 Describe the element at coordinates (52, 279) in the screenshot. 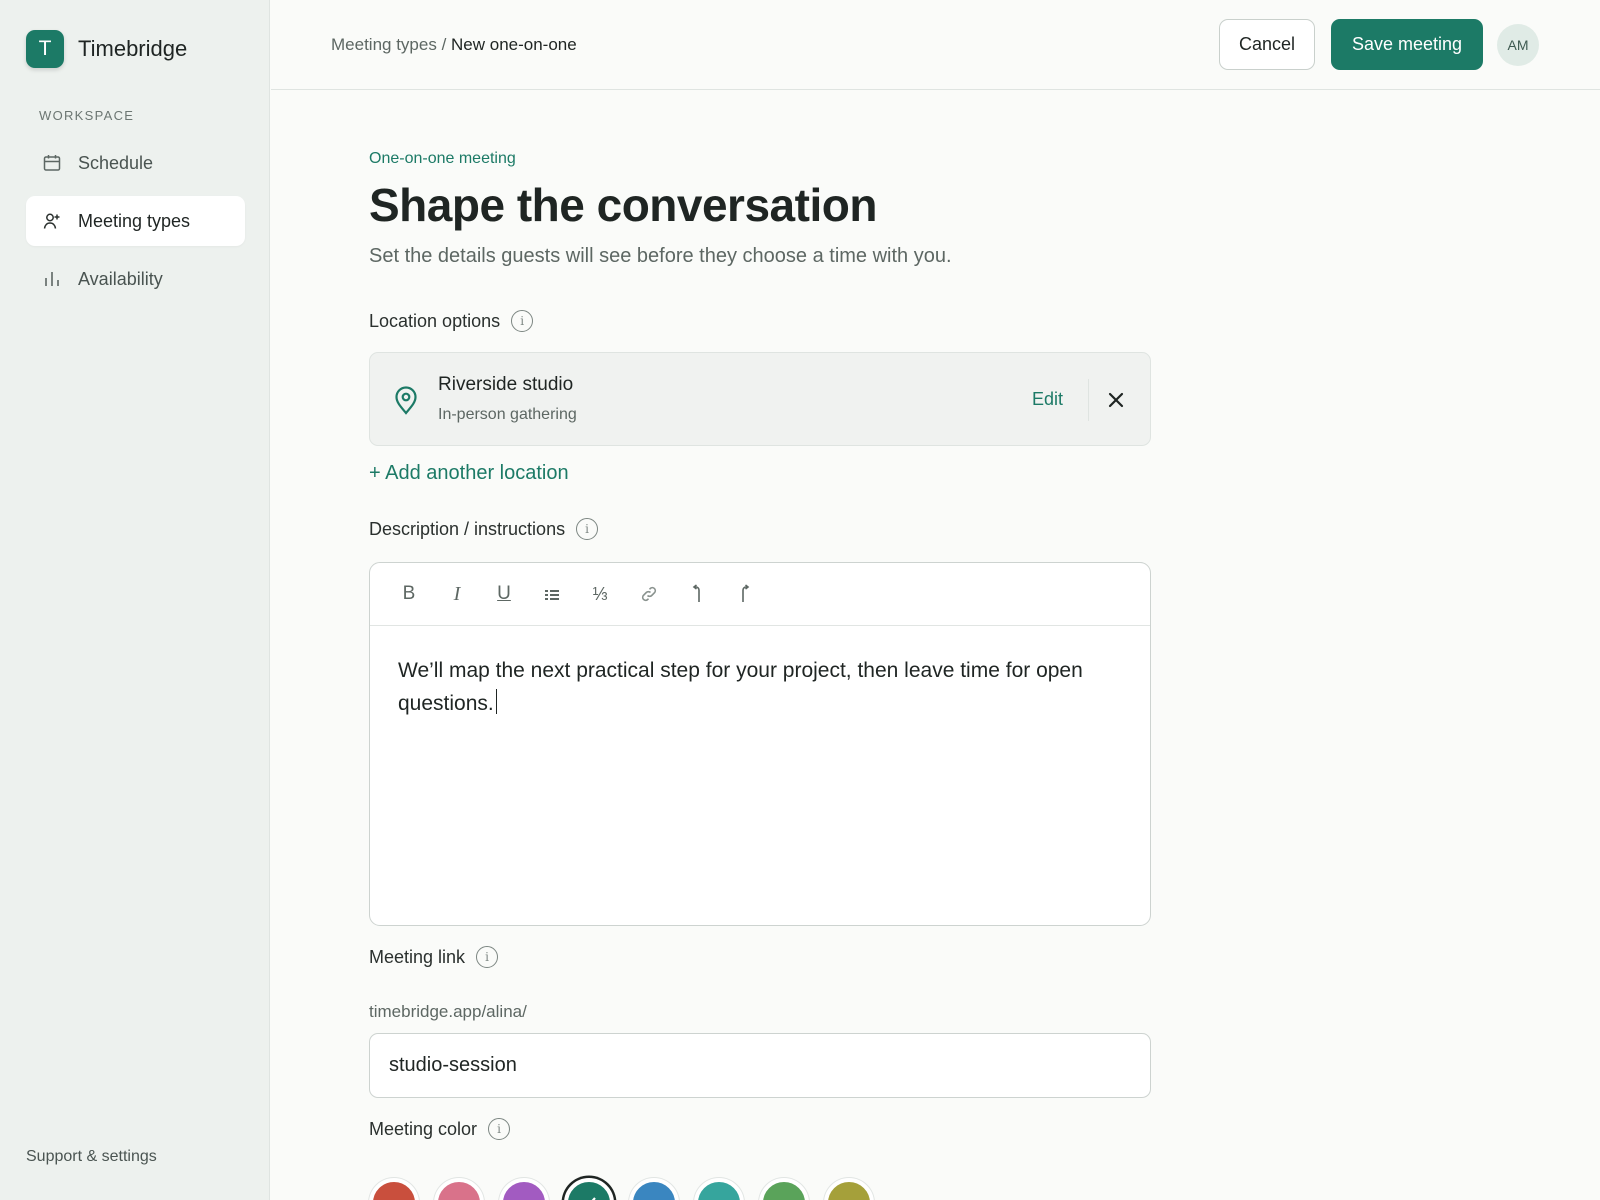

I see `bar-chart-icon` at that location.